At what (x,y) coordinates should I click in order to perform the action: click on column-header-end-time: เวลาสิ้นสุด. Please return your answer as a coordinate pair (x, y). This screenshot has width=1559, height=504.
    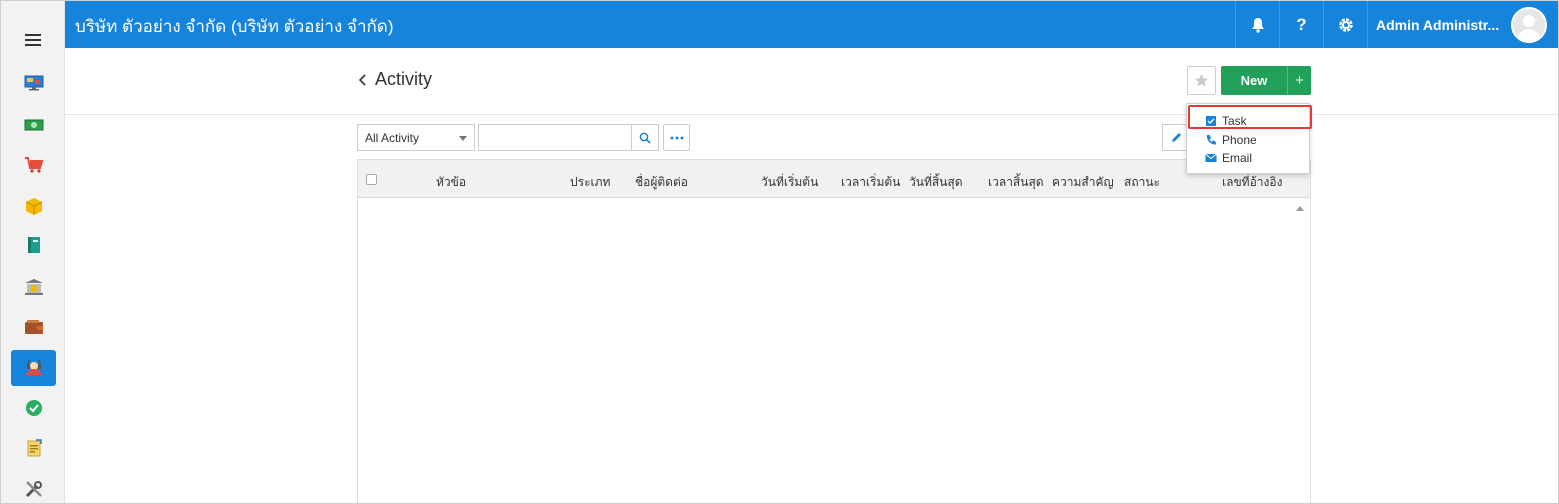
    Looking at the image, I should click on (1016, 182).